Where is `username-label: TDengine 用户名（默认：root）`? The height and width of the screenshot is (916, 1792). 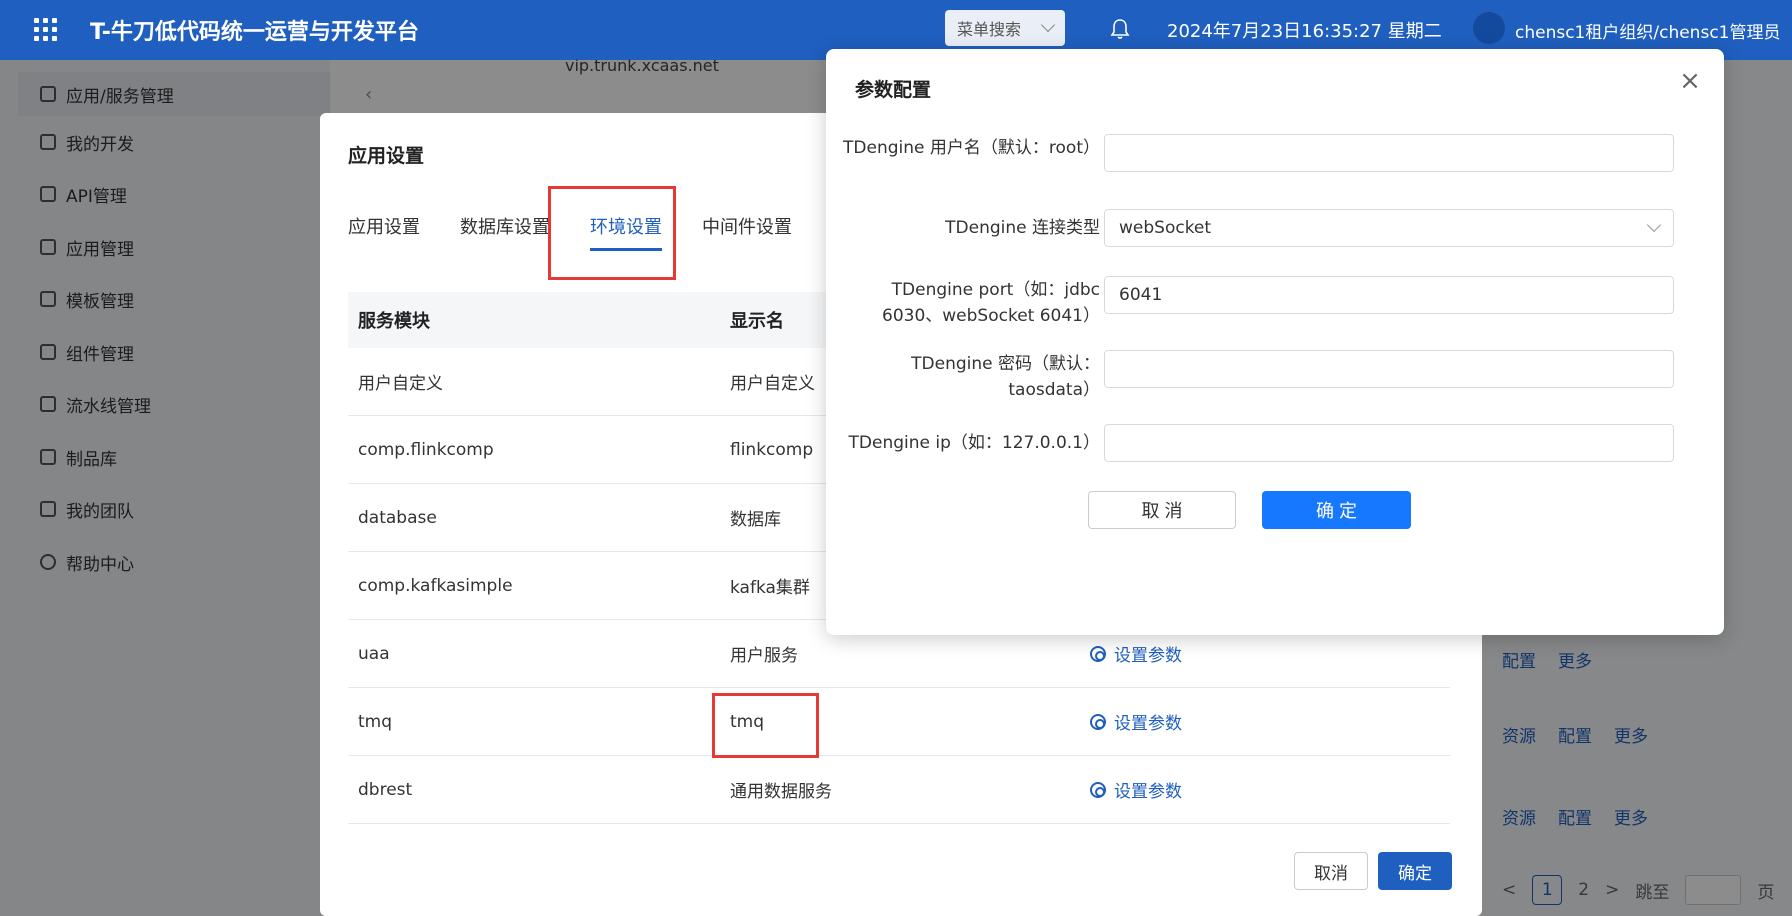 username-label: TDengine 用户名（默认：root） is located at coordinates (971, 148).